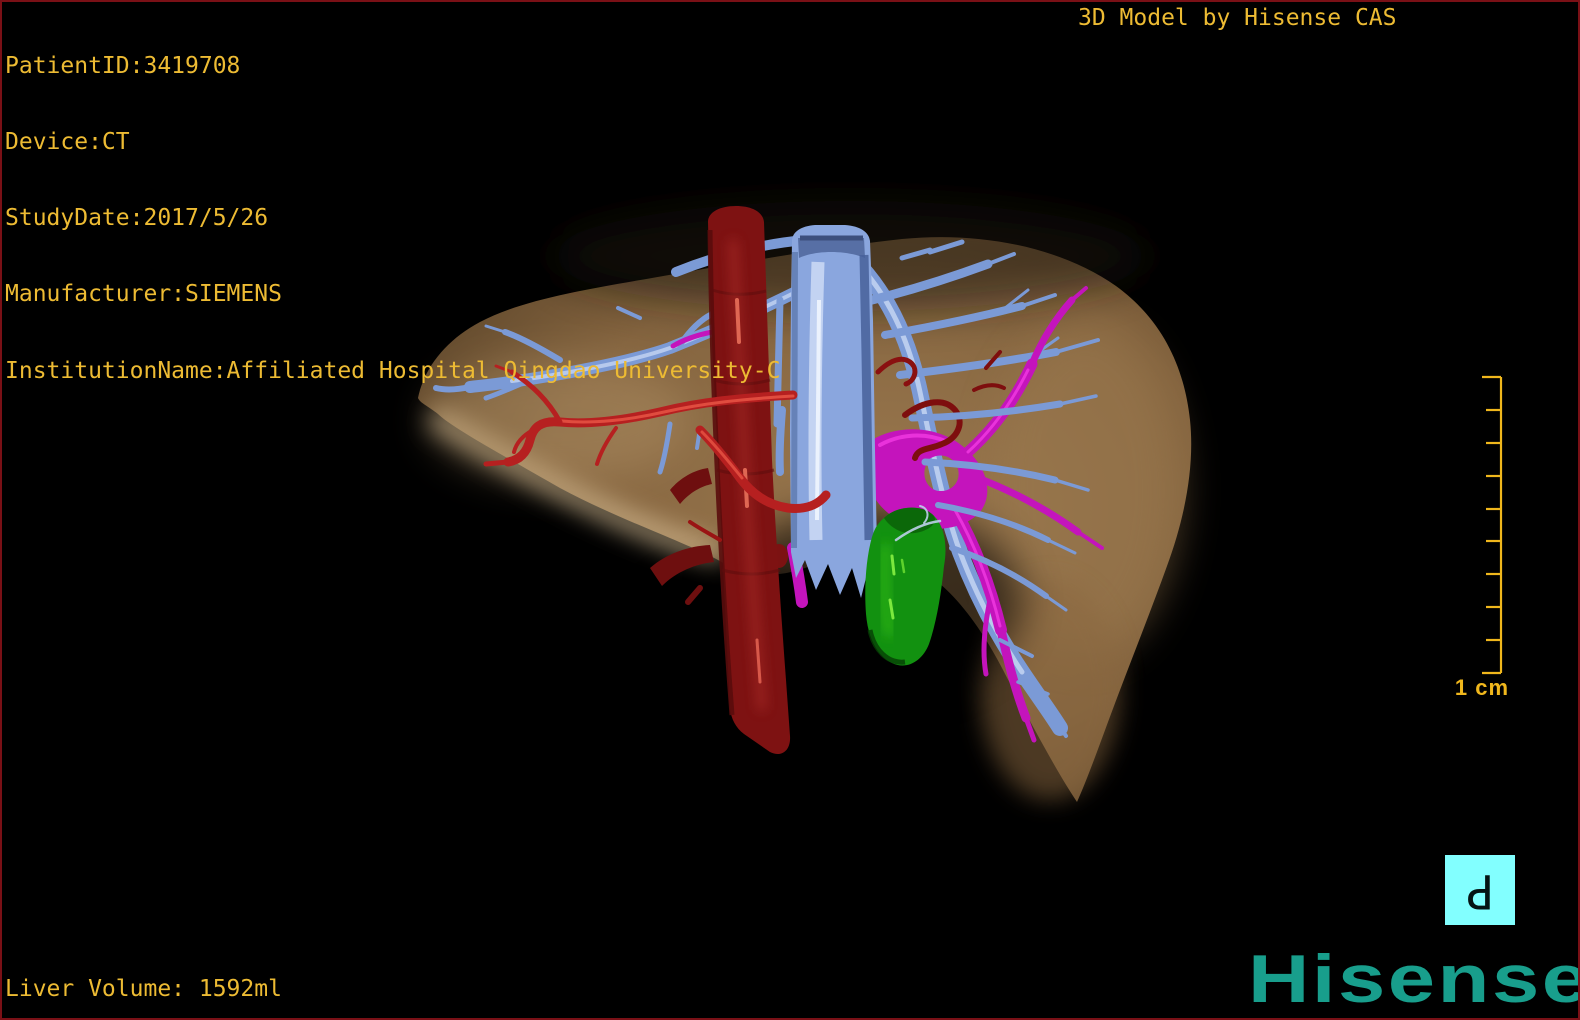  I want to click on patient-id: PatientID:3419708, so click(123, 65).